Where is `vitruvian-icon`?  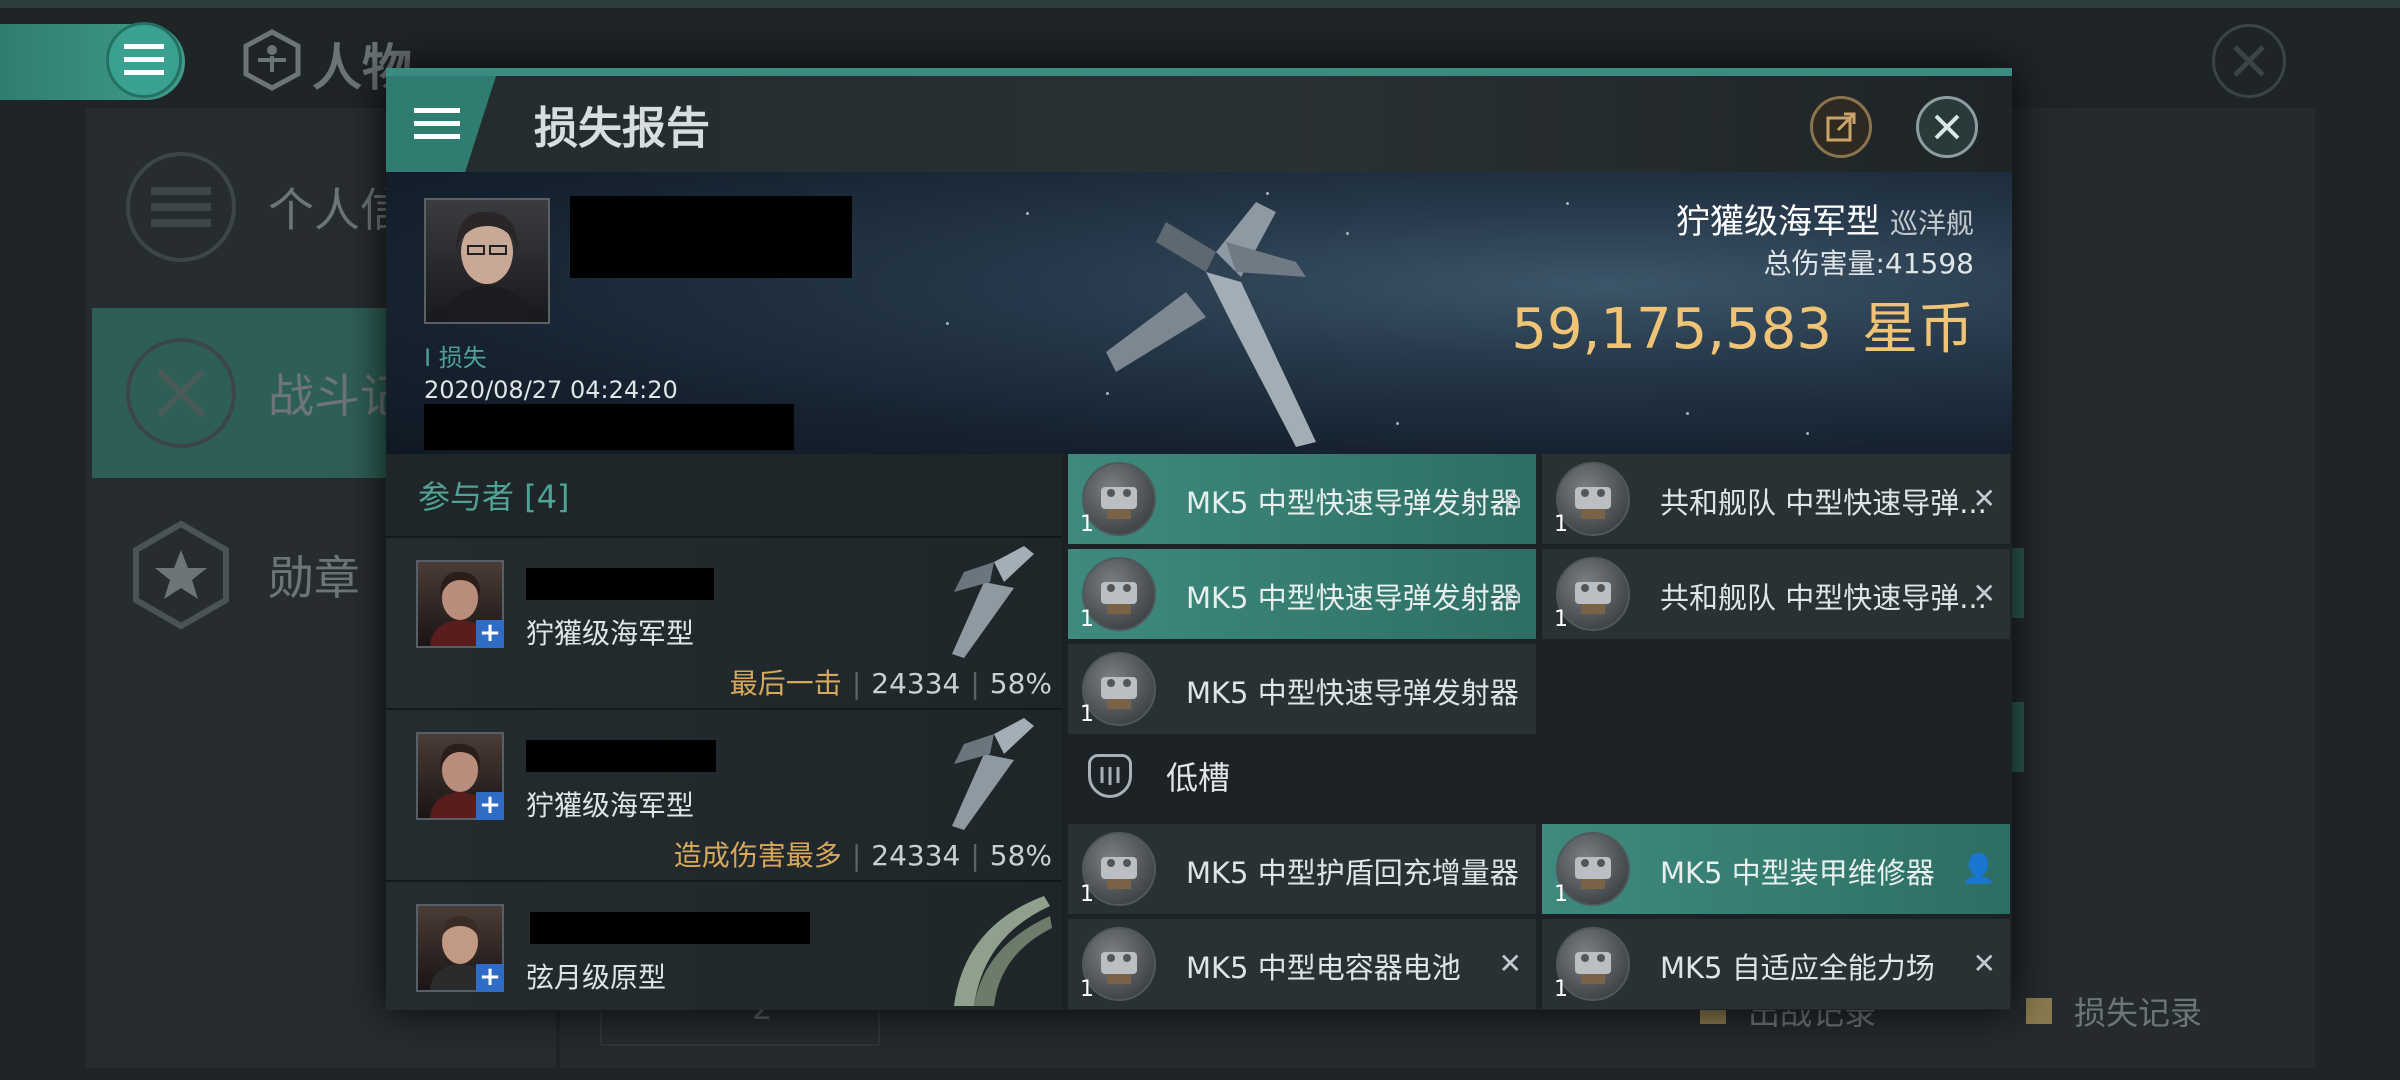 vitruvian-icon is located at coordinates (272, 60).